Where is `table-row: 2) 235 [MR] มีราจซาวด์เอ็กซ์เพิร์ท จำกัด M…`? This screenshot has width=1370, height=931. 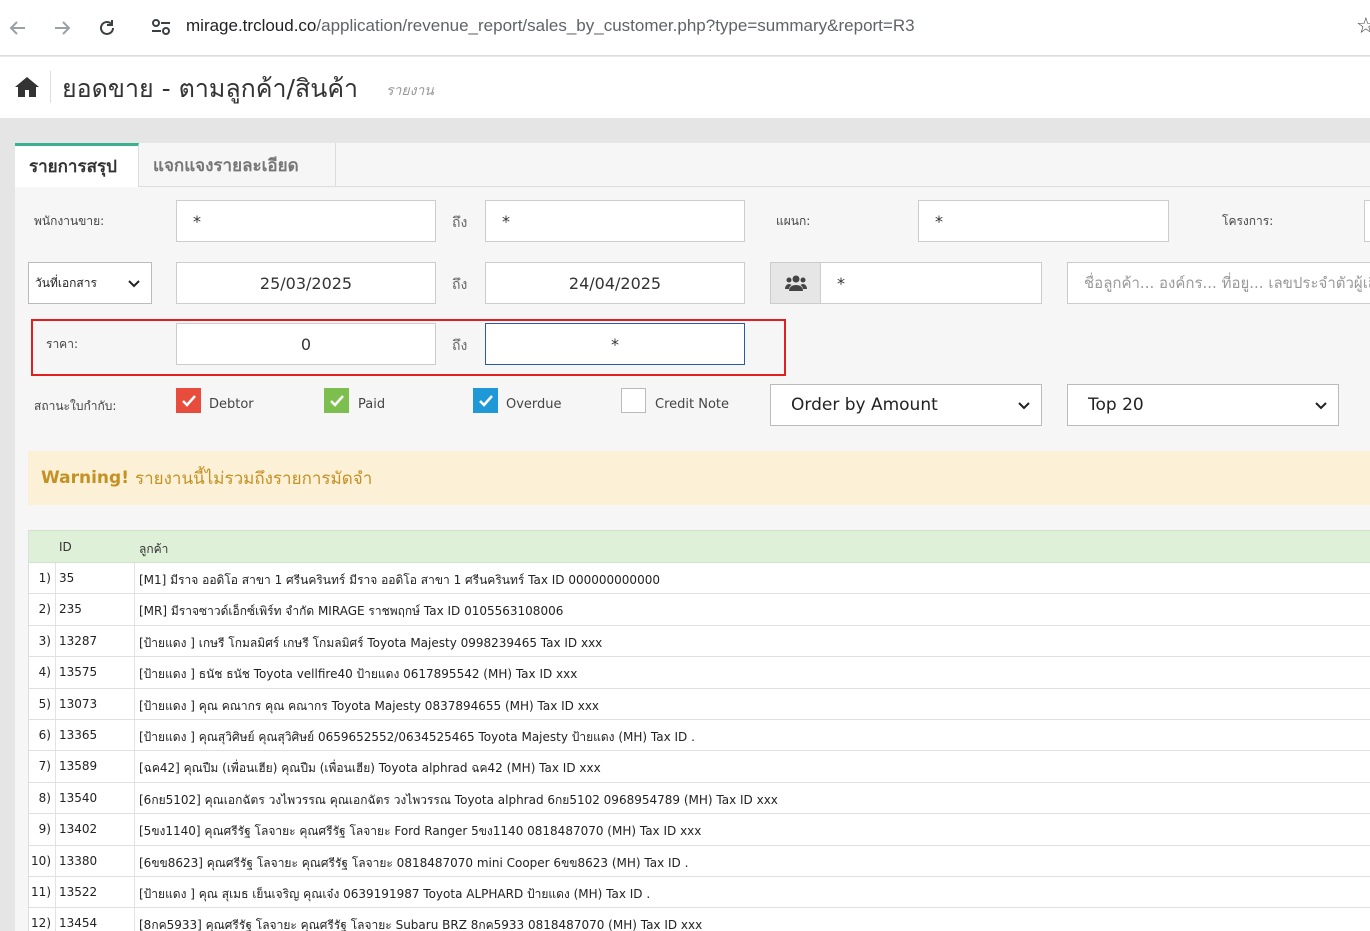
table-row: 2) 235 [MR] มีราจซาวด์เอ็กซ์เพิร์ท จำกัด M… is located at coordinates (699, 610).